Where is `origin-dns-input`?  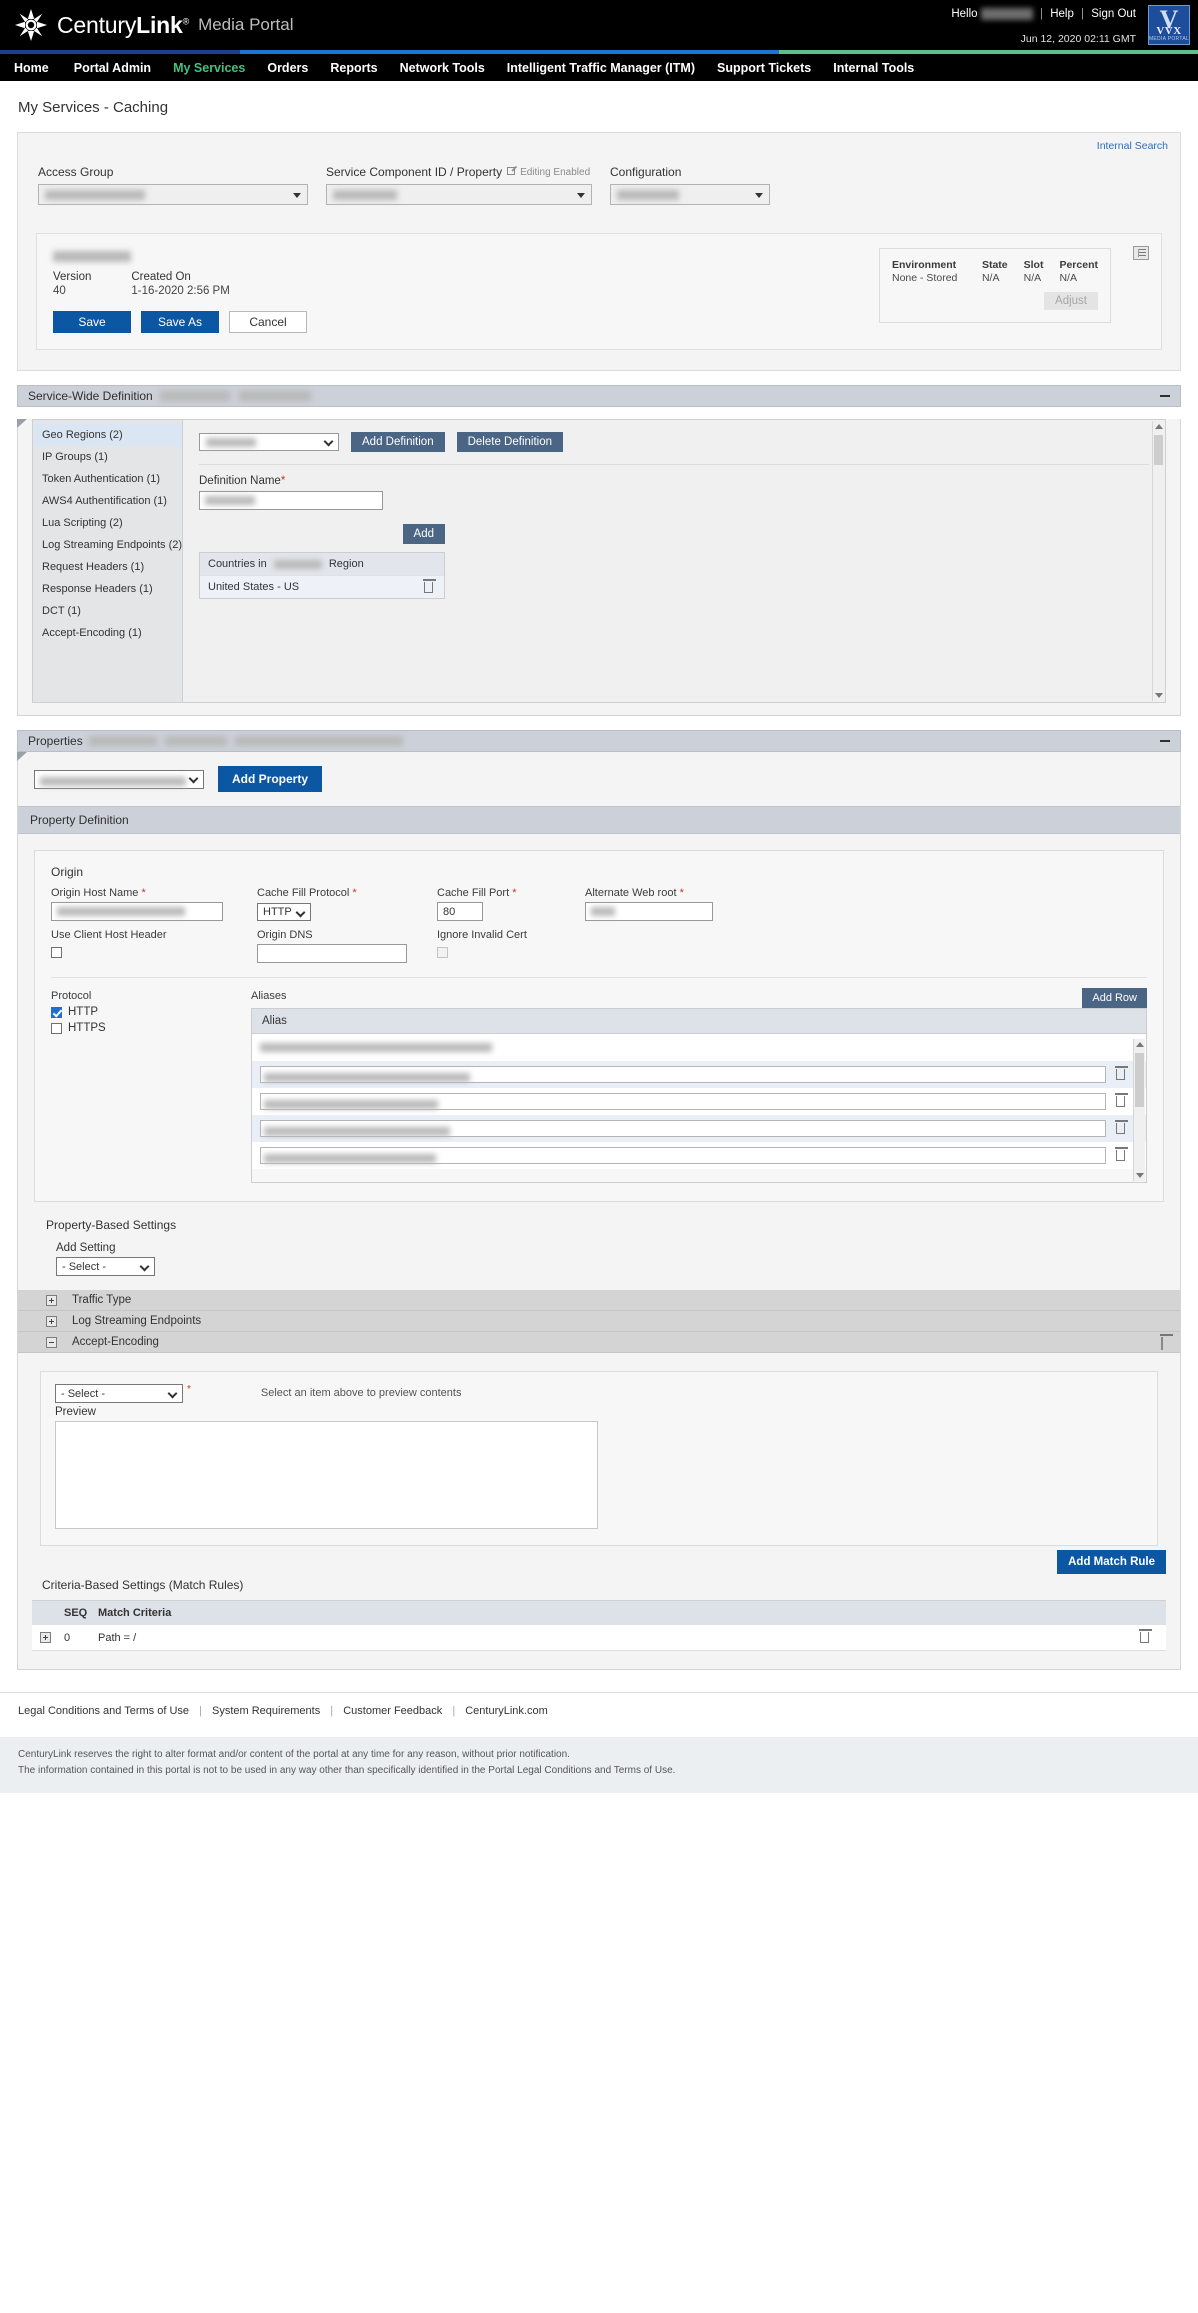
origin-dns-input is located at coordinates (332, 953).